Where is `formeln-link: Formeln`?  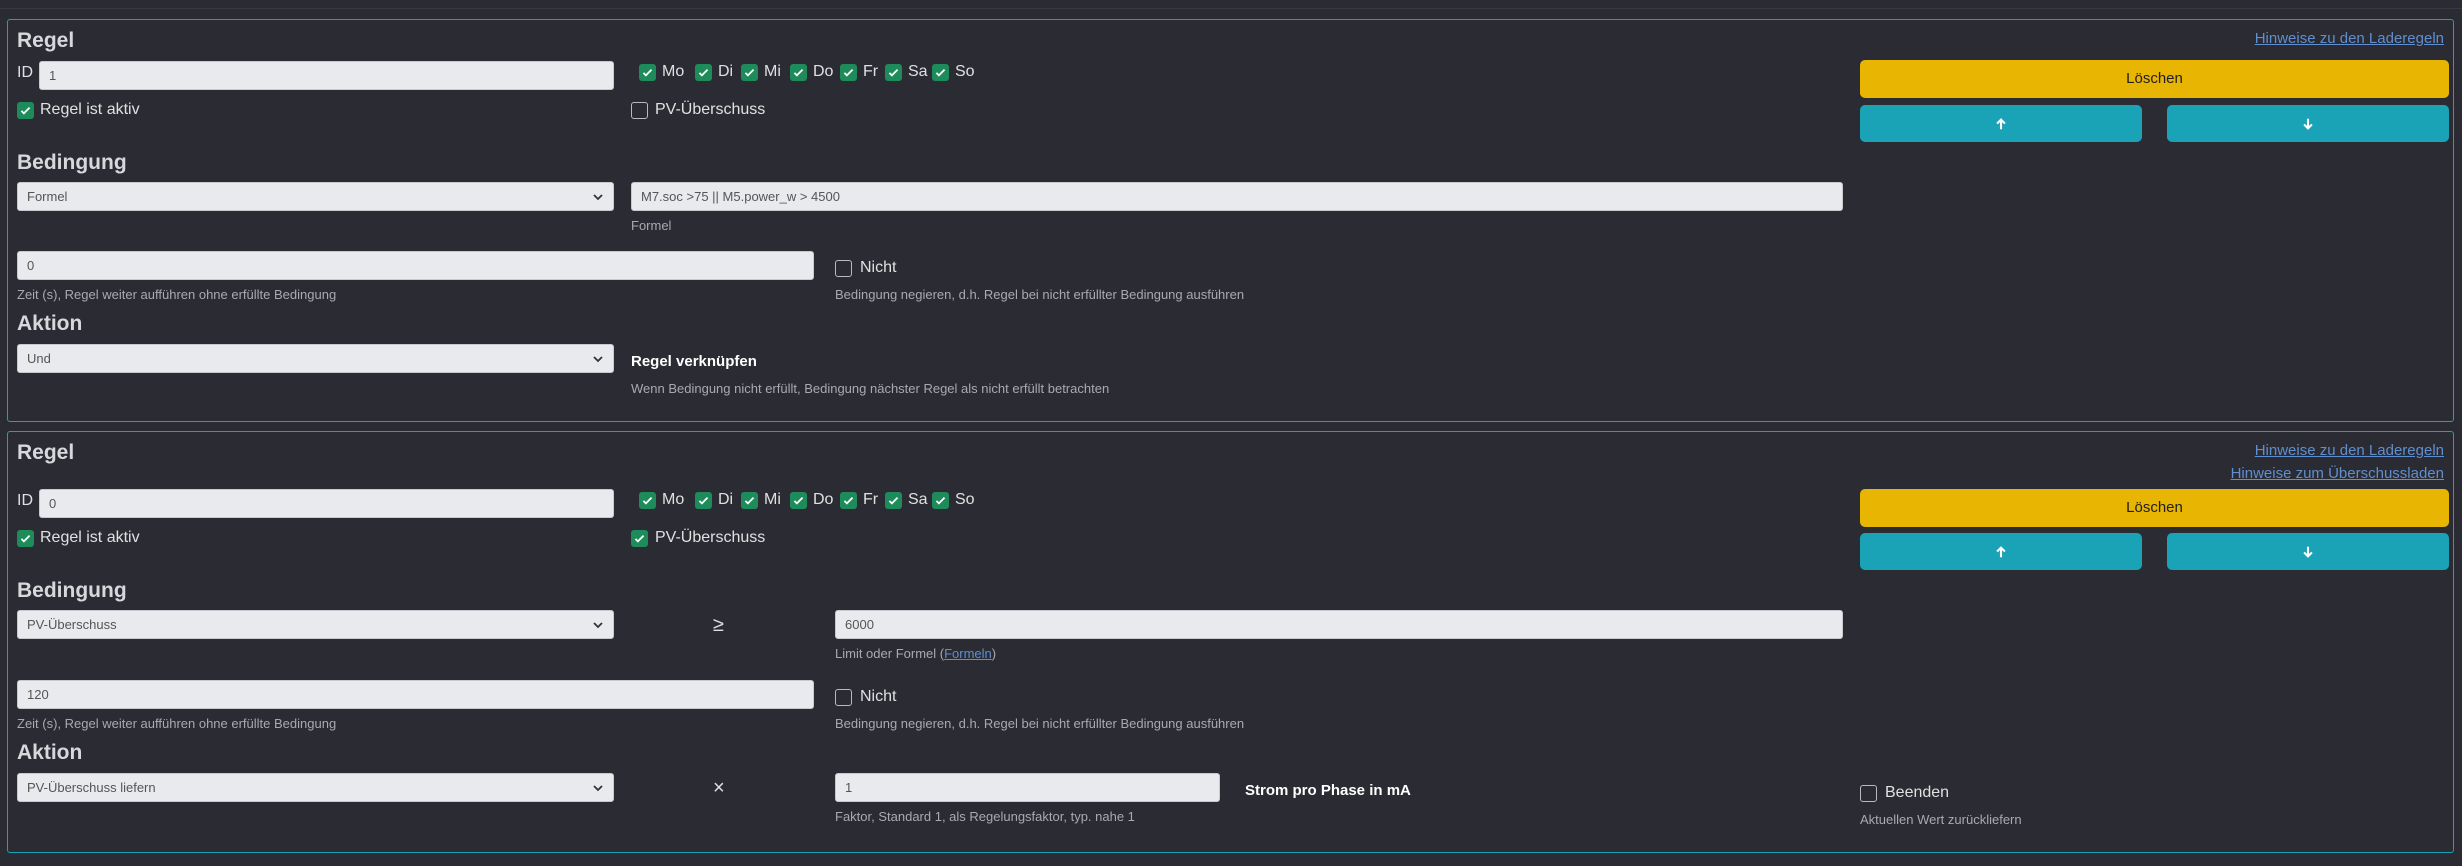 formeln-link: Formeln is located at coordinates (968, 653).